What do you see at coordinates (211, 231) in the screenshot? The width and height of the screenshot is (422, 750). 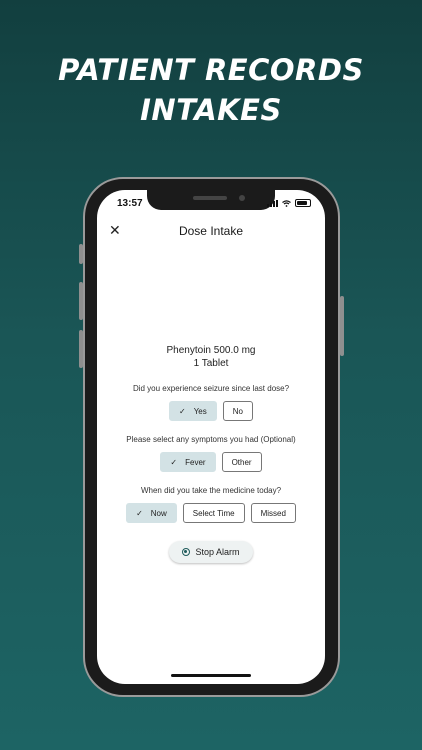 I see `page-title: Dose Intake` at bounding box center [211, 231].